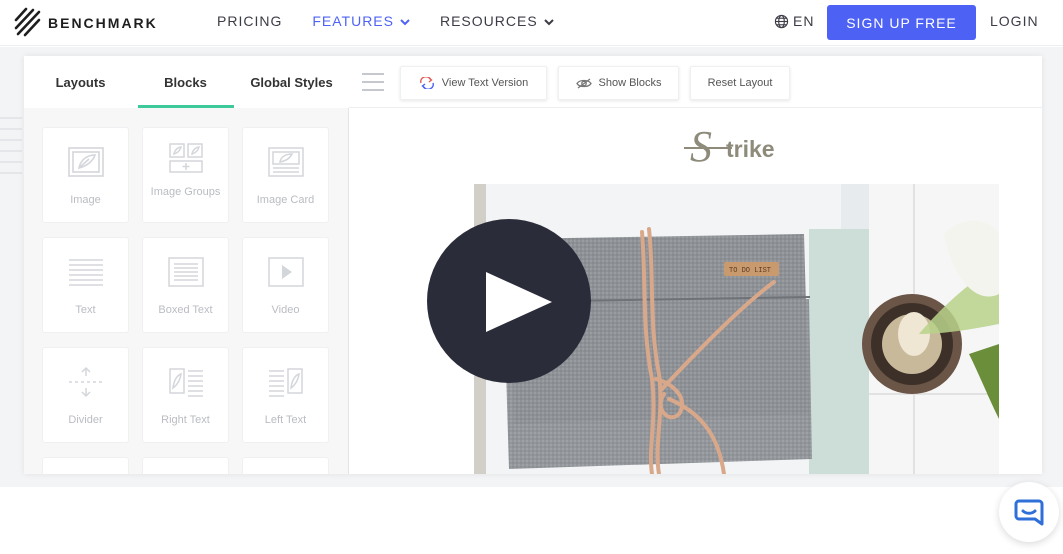 This screenshot has height=554, width=1063. I want to click on globe-icon, so click(781, 21).